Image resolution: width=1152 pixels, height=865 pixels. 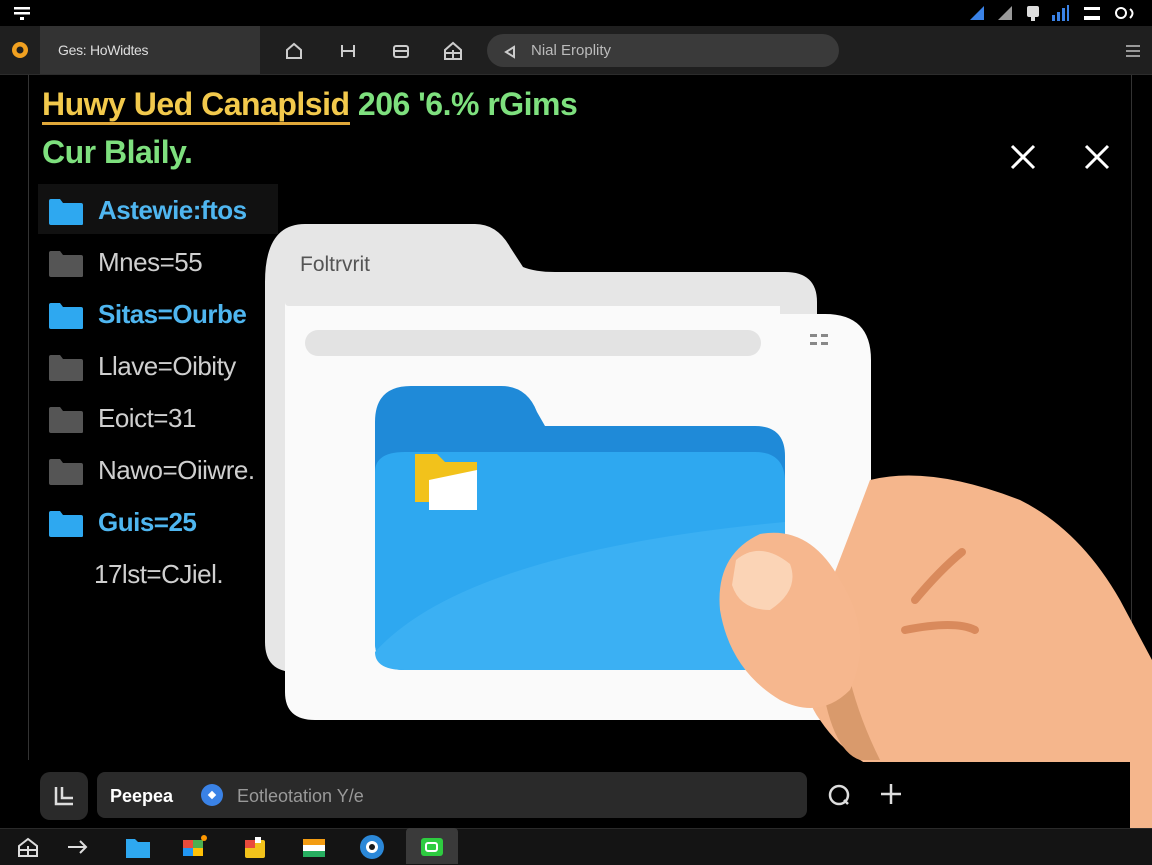 I want to click on store-icon, so click(x=256, y=847).